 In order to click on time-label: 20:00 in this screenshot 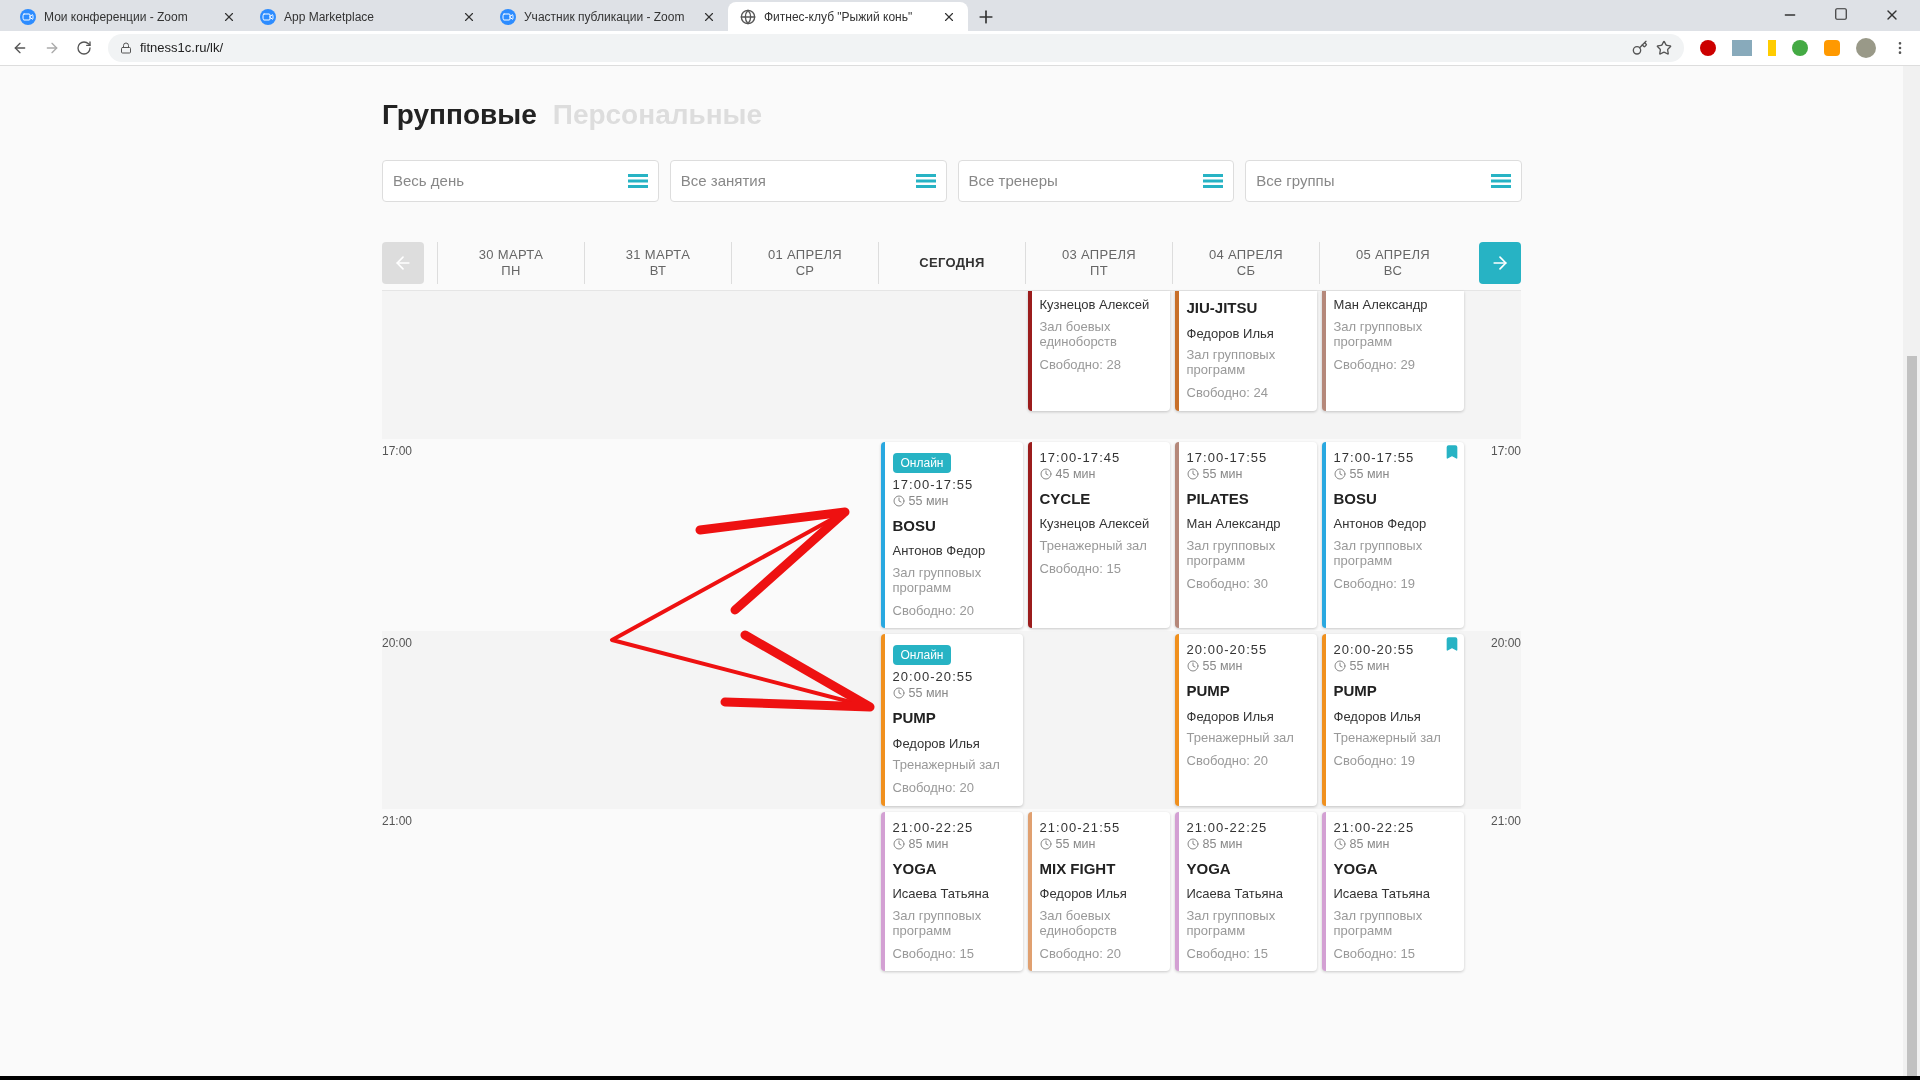, I will do `click(397, 643)`.